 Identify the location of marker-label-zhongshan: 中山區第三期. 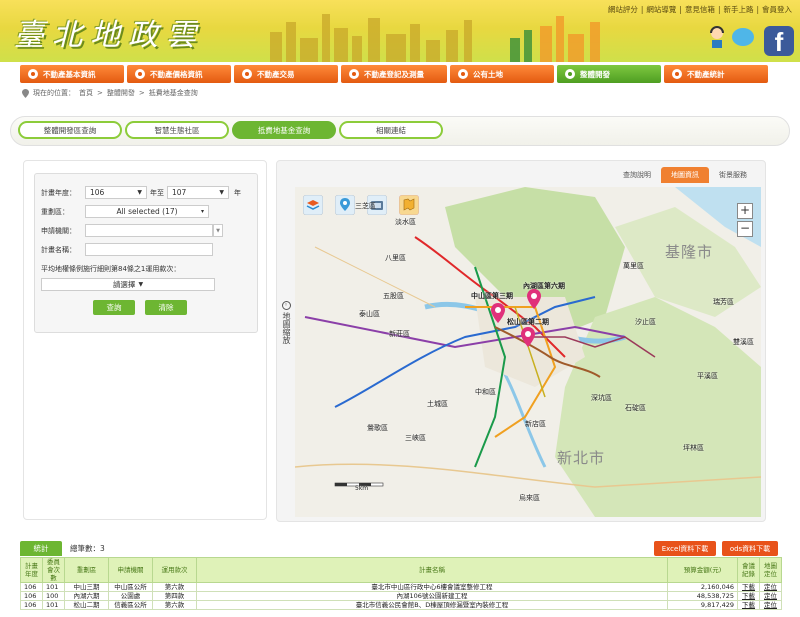
(492, 296).